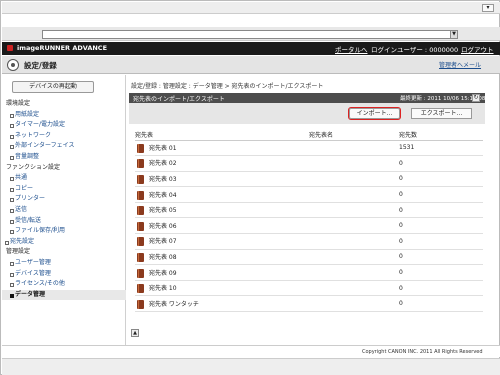 This screenshot has height=375, width=500. What do you see at coordinates (222, 135) in the screenshot?
I see `col-header-book: 宛先表` at bounding box center [222, 135].